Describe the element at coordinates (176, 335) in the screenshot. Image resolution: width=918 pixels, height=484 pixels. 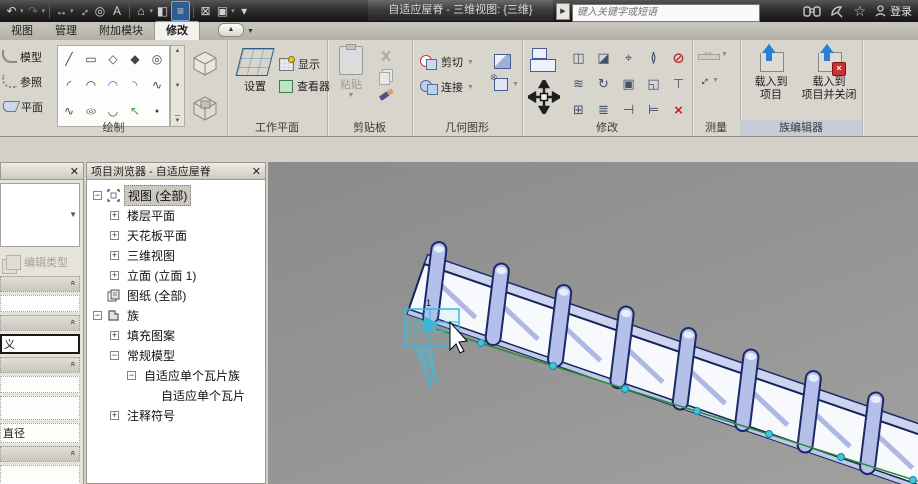
I see `tree-item: + 填充图案` at that location.